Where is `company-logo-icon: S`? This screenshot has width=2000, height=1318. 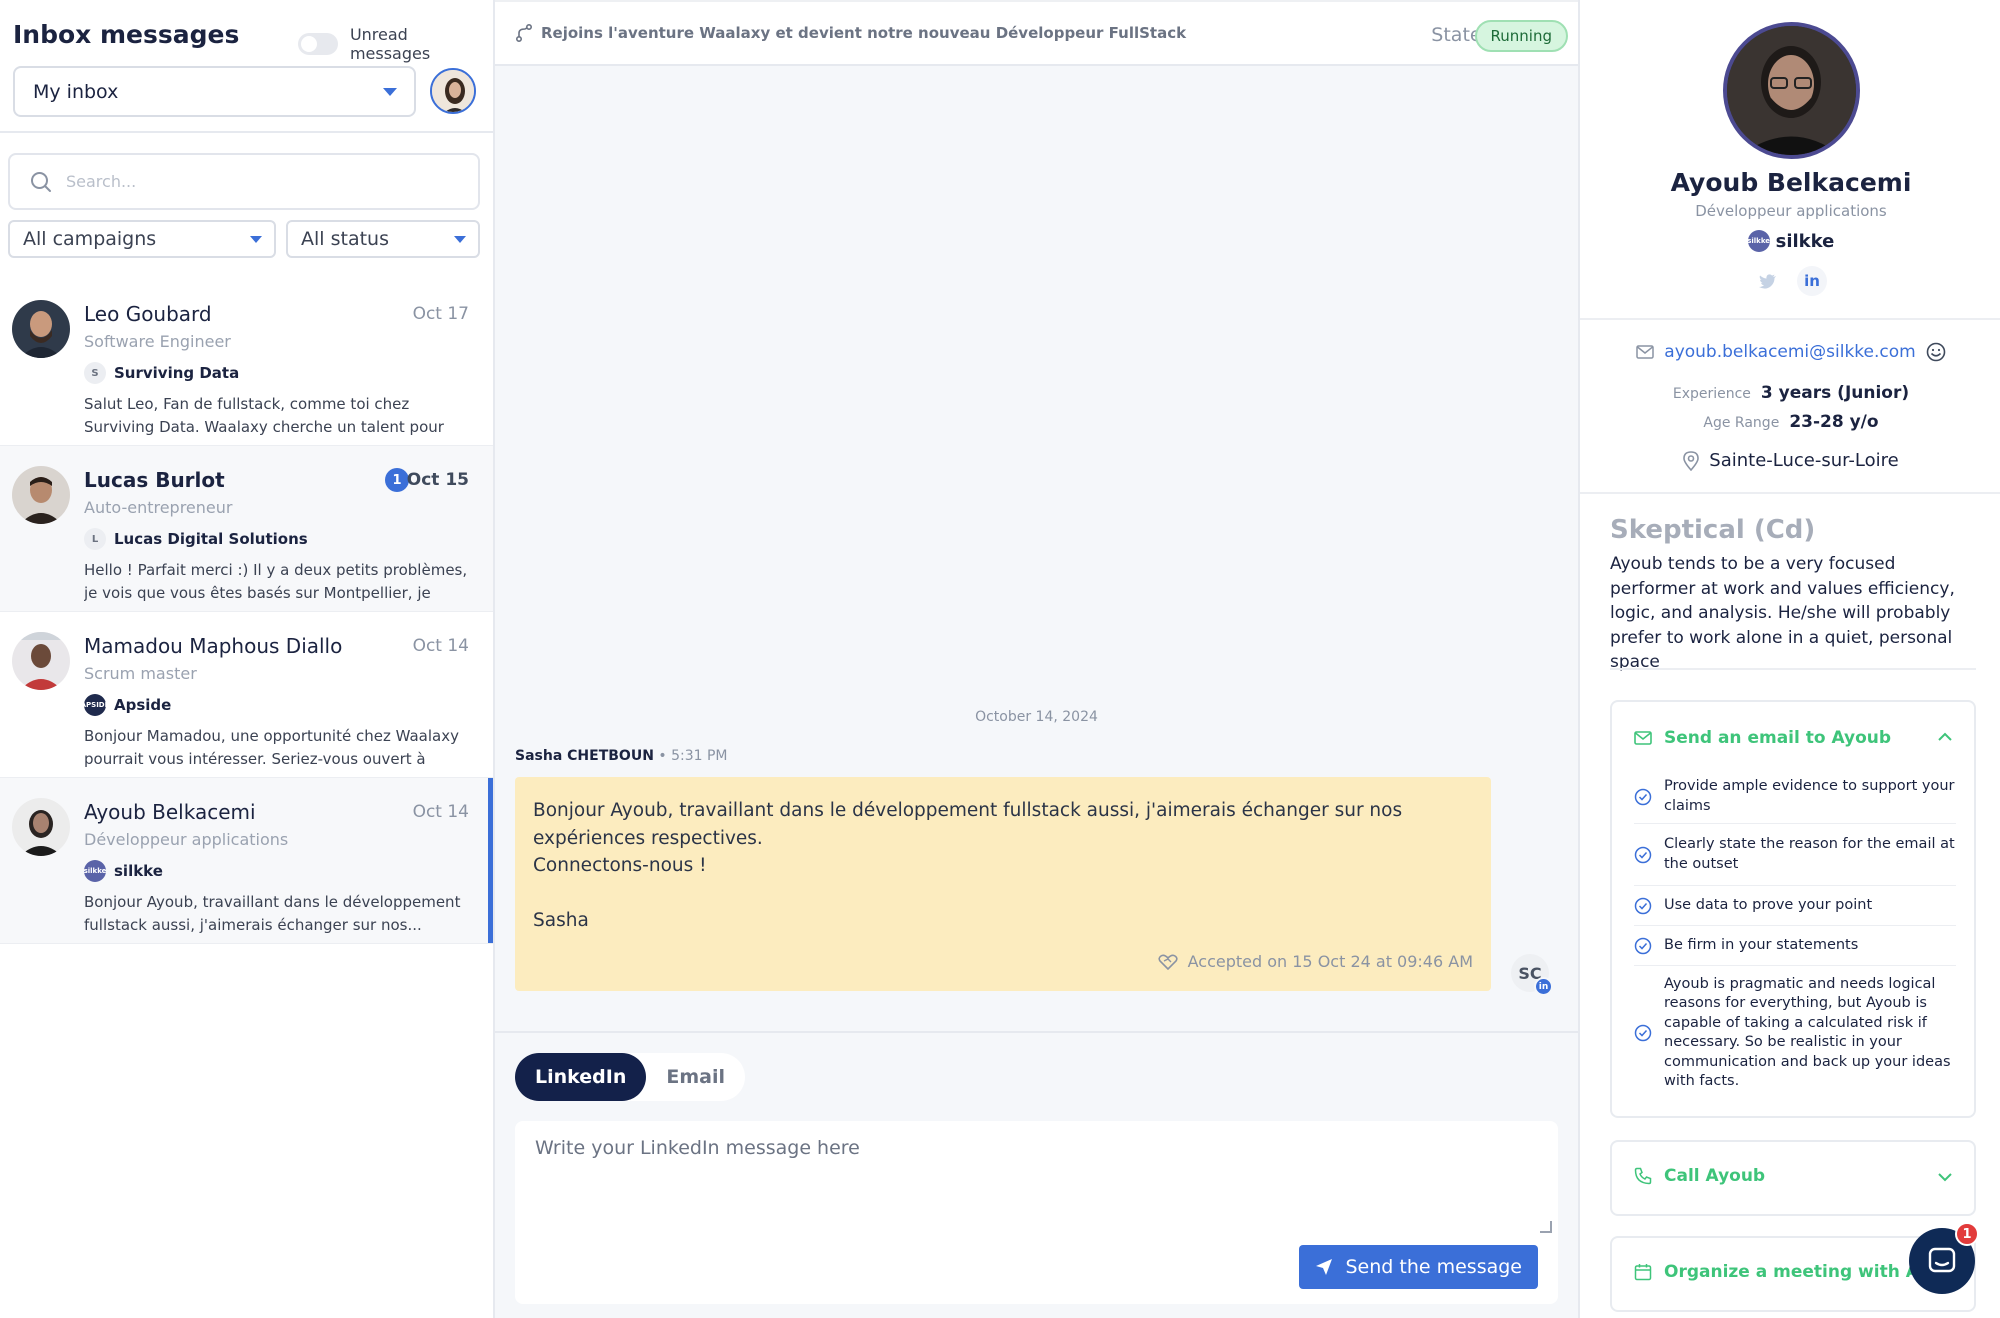
company-logo-icon: S is located at coordinates (95, 373).